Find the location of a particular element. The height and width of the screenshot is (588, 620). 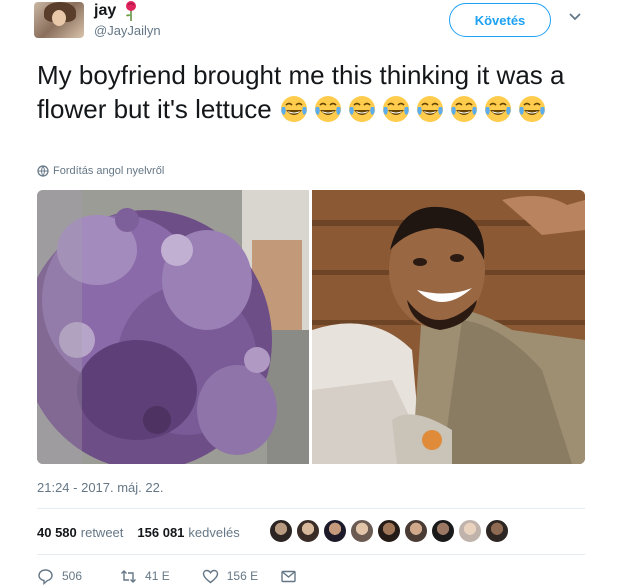

avatar-face is located at coordinates (59, 18).